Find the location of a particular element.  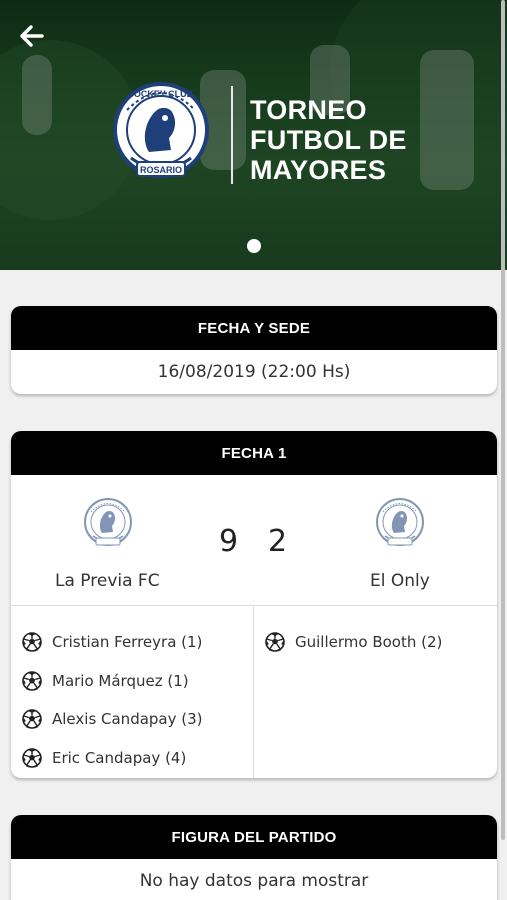

scorer-name: Guillermo Booth (2) is located at coordinates (369, 642).